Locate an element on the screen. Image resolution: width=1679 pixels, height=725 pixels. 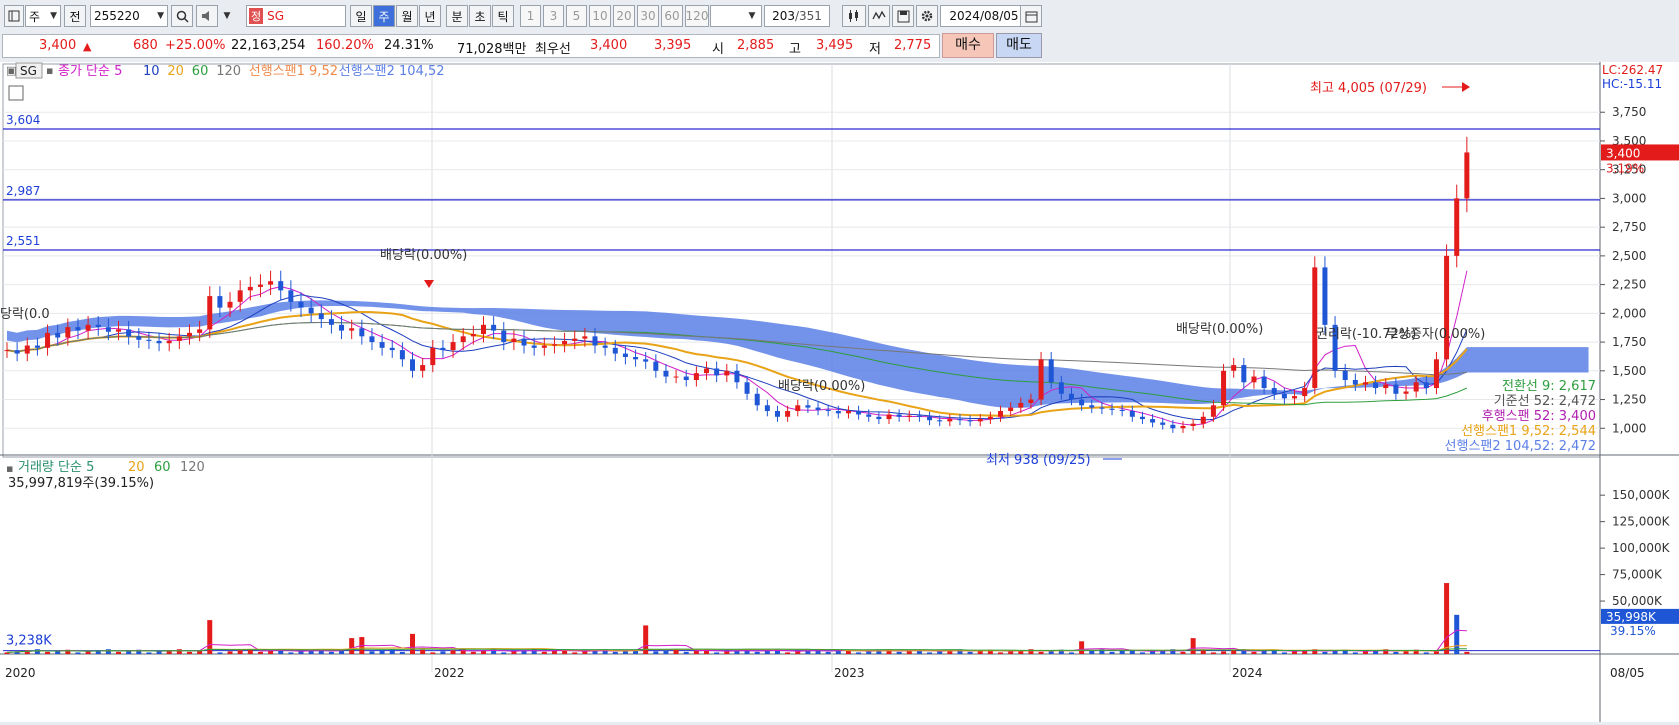
tab-period-6: 틱 is located at coordinates (503, 16).